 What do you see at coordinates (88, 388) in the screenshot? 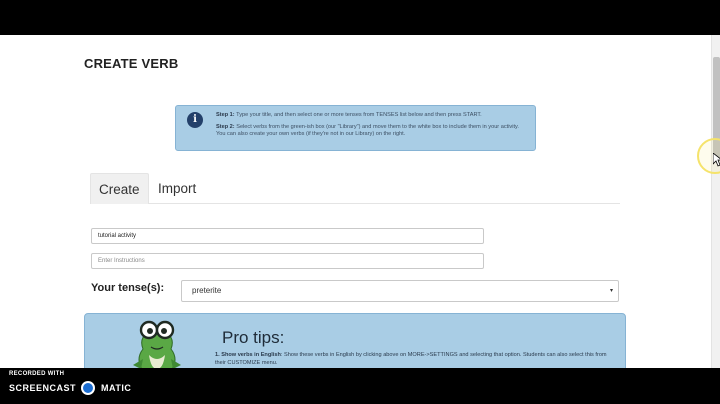
I see `record-dot-icon` at bounding box center [88, 388].